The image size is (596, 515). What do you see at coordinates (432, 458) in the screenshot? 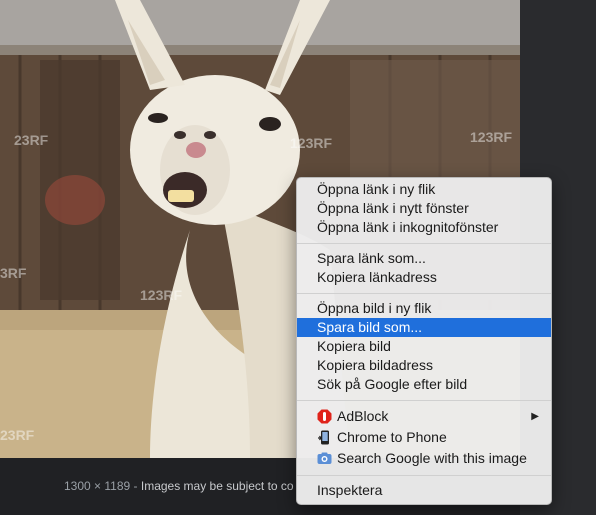
I see `search-google-image-label: Search Google with this image` at bounding box center [432, 458].